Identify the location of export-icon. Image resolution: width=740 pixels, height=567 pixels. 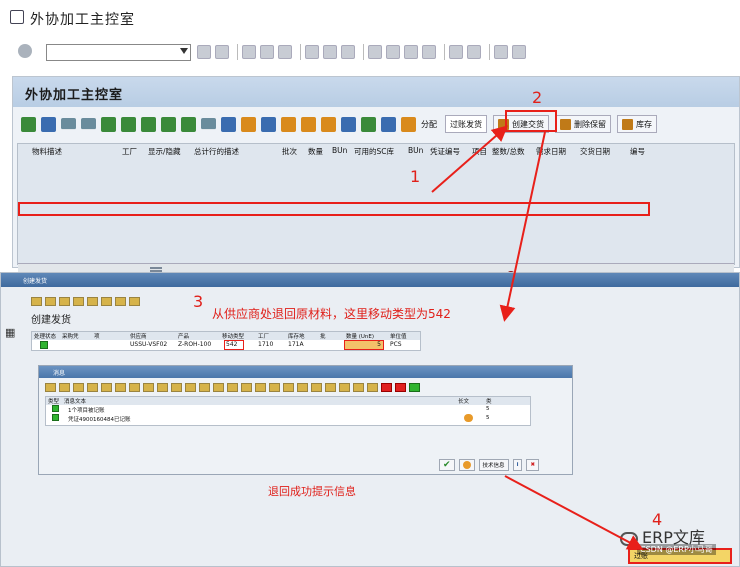
(228, 124).